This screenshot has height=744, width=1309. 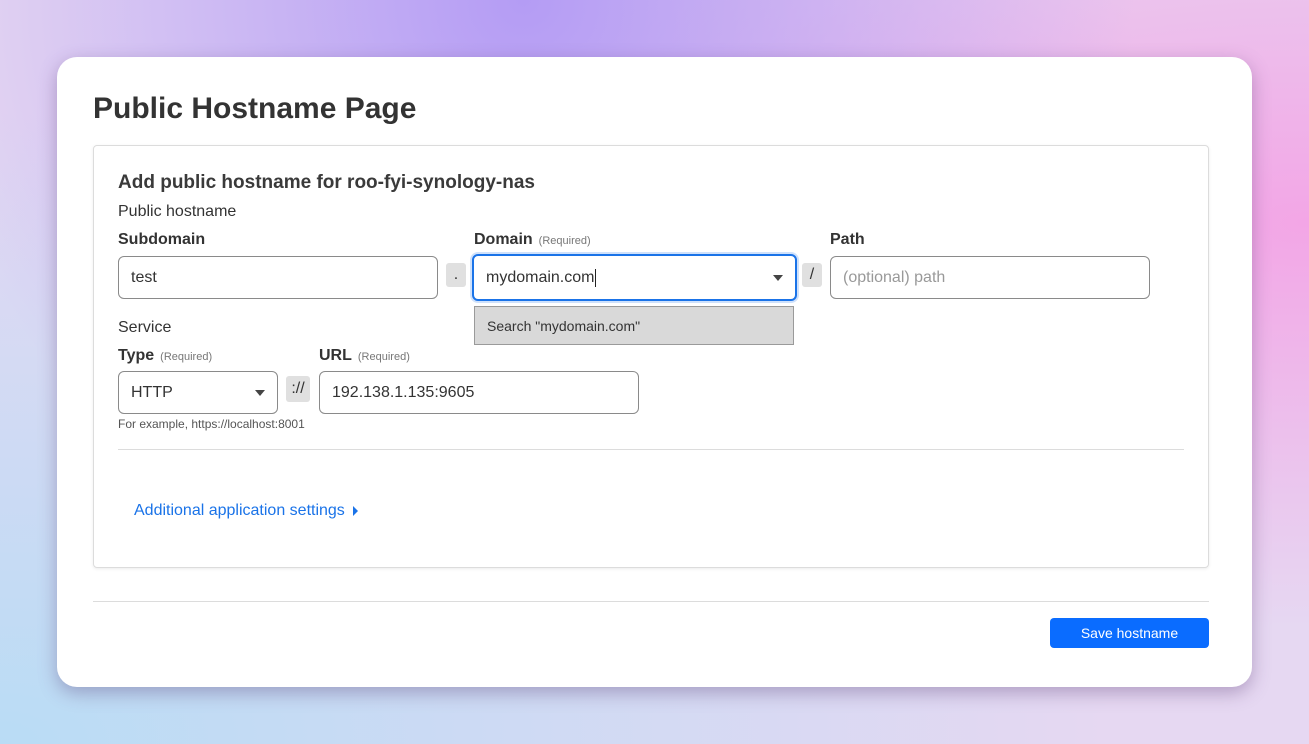 I want to click on domain-required: (Required), so click(x=564, y=241).